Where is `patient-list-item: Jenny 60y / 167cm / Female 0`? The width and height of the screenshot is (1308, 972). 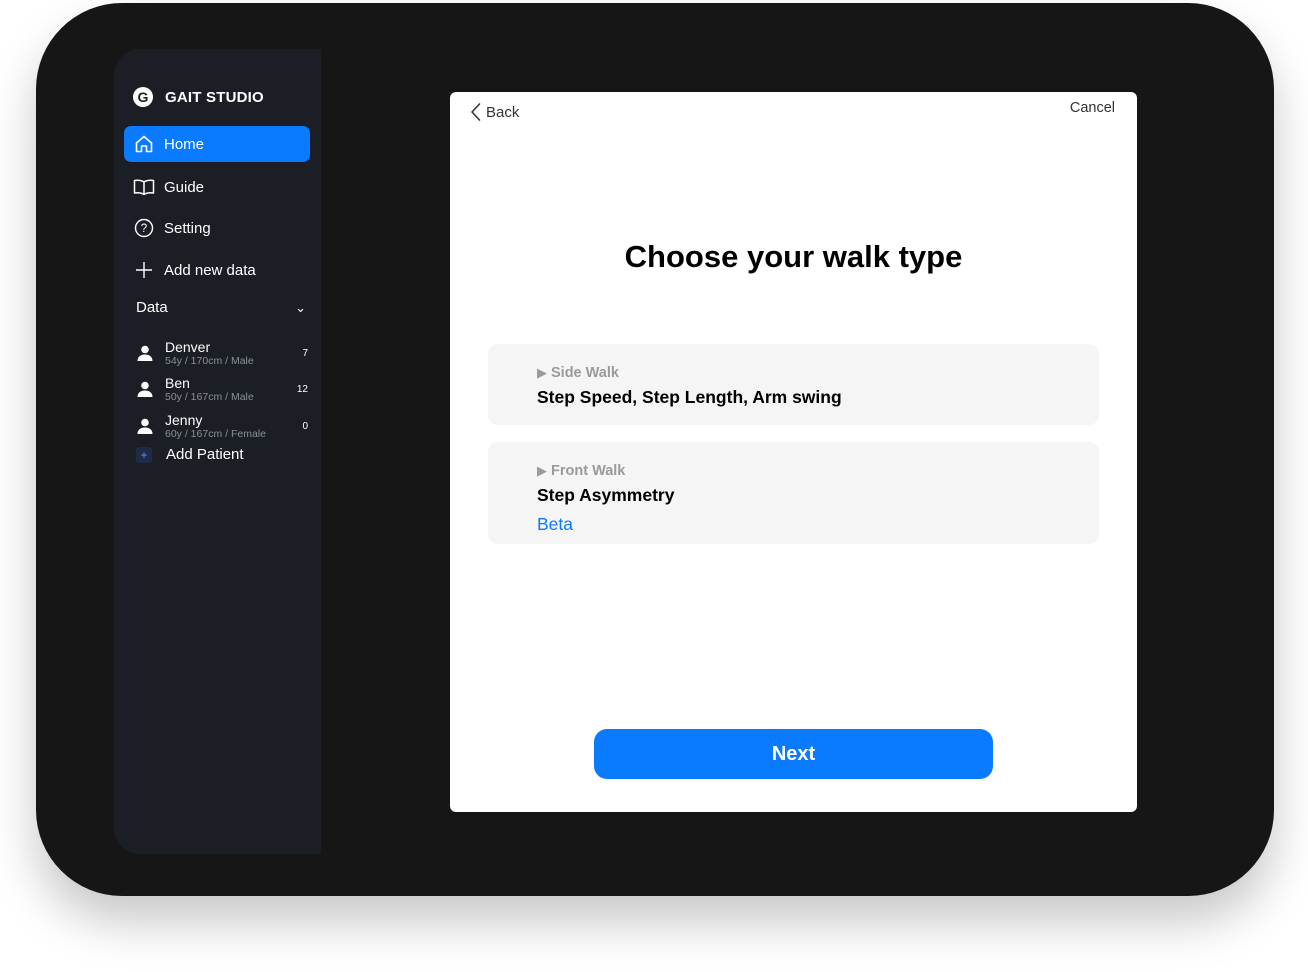 patient-list-item: Jenny 60y / 167cm / Female 0 is located at coordinates (222, 426).